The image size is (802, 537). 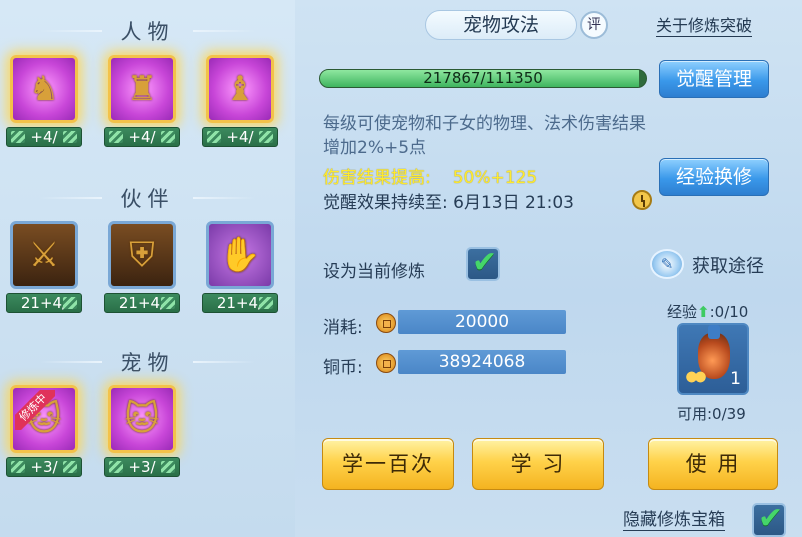 What do you see at coordinates (482, 362) in the screenshot?
I see `copper-value: 38924068` at bounding box center [482, 362].